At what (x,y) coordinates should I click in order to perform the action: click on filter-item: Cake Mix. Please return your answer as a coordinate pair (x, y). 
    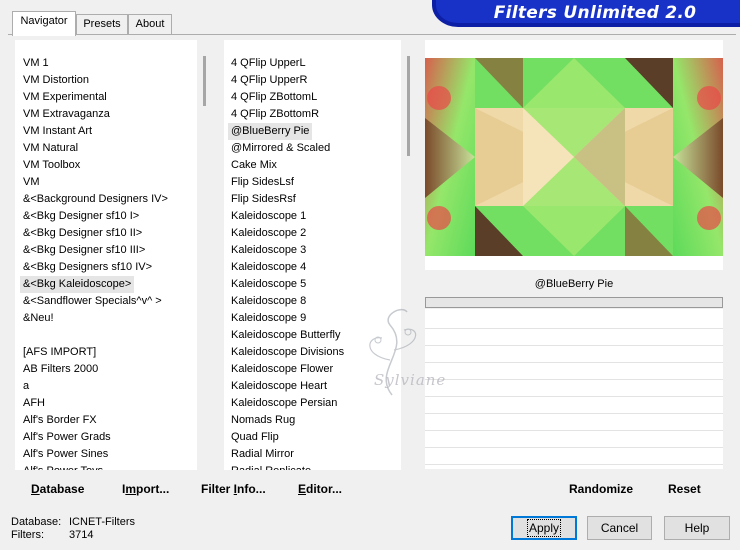
    Looking at the image, I should click on (254, 165).